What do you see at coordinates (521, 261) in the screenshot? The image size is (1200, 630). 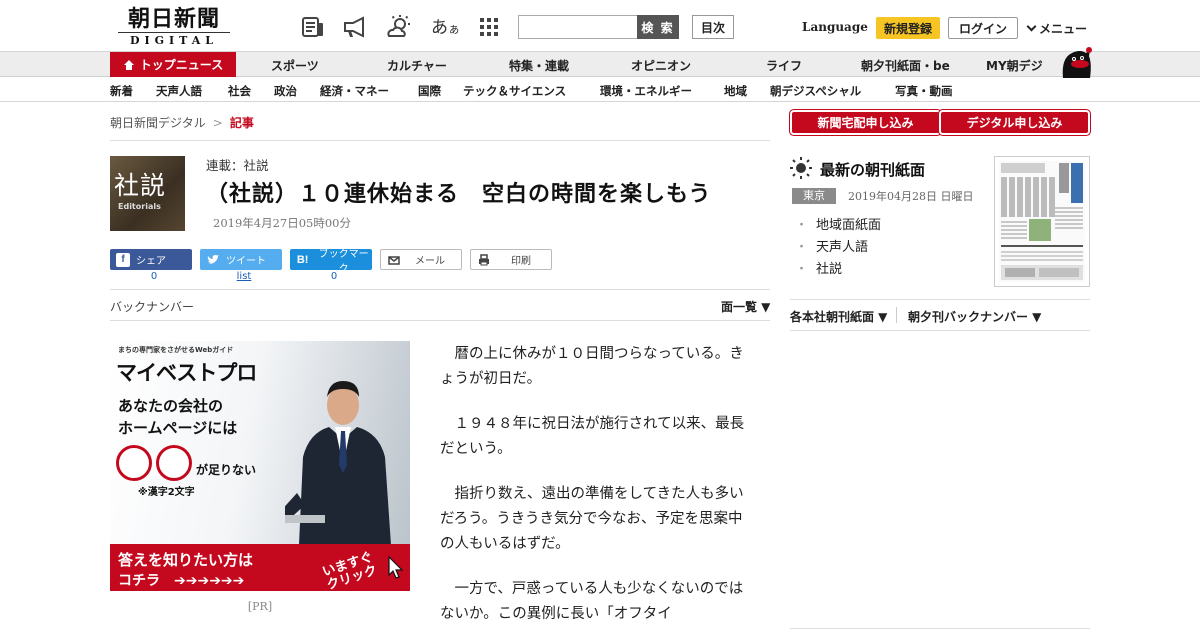 I see `print-label: 印刷` at bounding box center [521, 261].